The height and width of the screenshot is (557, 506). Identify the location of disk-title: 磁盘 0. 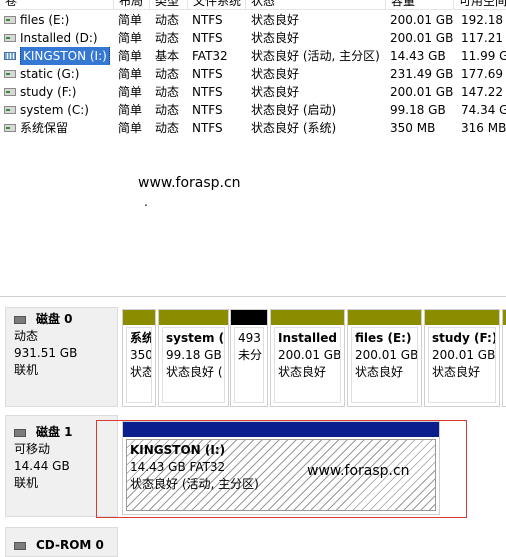
(54, 319).